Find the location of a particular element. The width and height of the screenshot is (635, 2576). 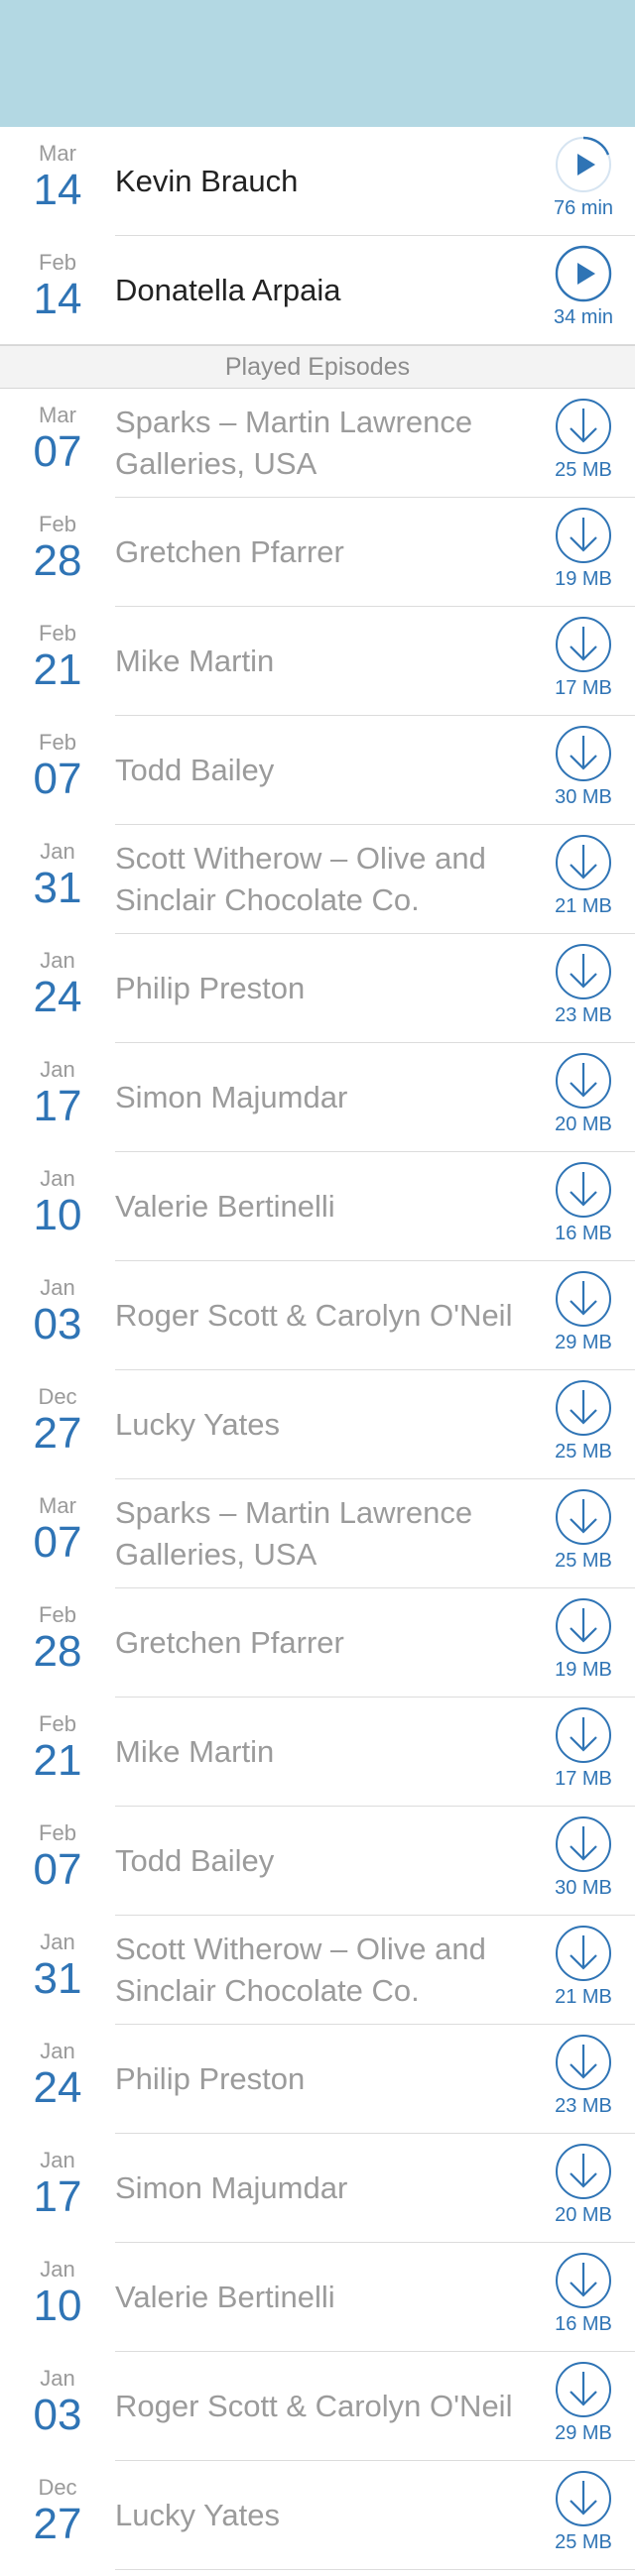

episode-size: 21 MB is located at coordinates (583, 1997).